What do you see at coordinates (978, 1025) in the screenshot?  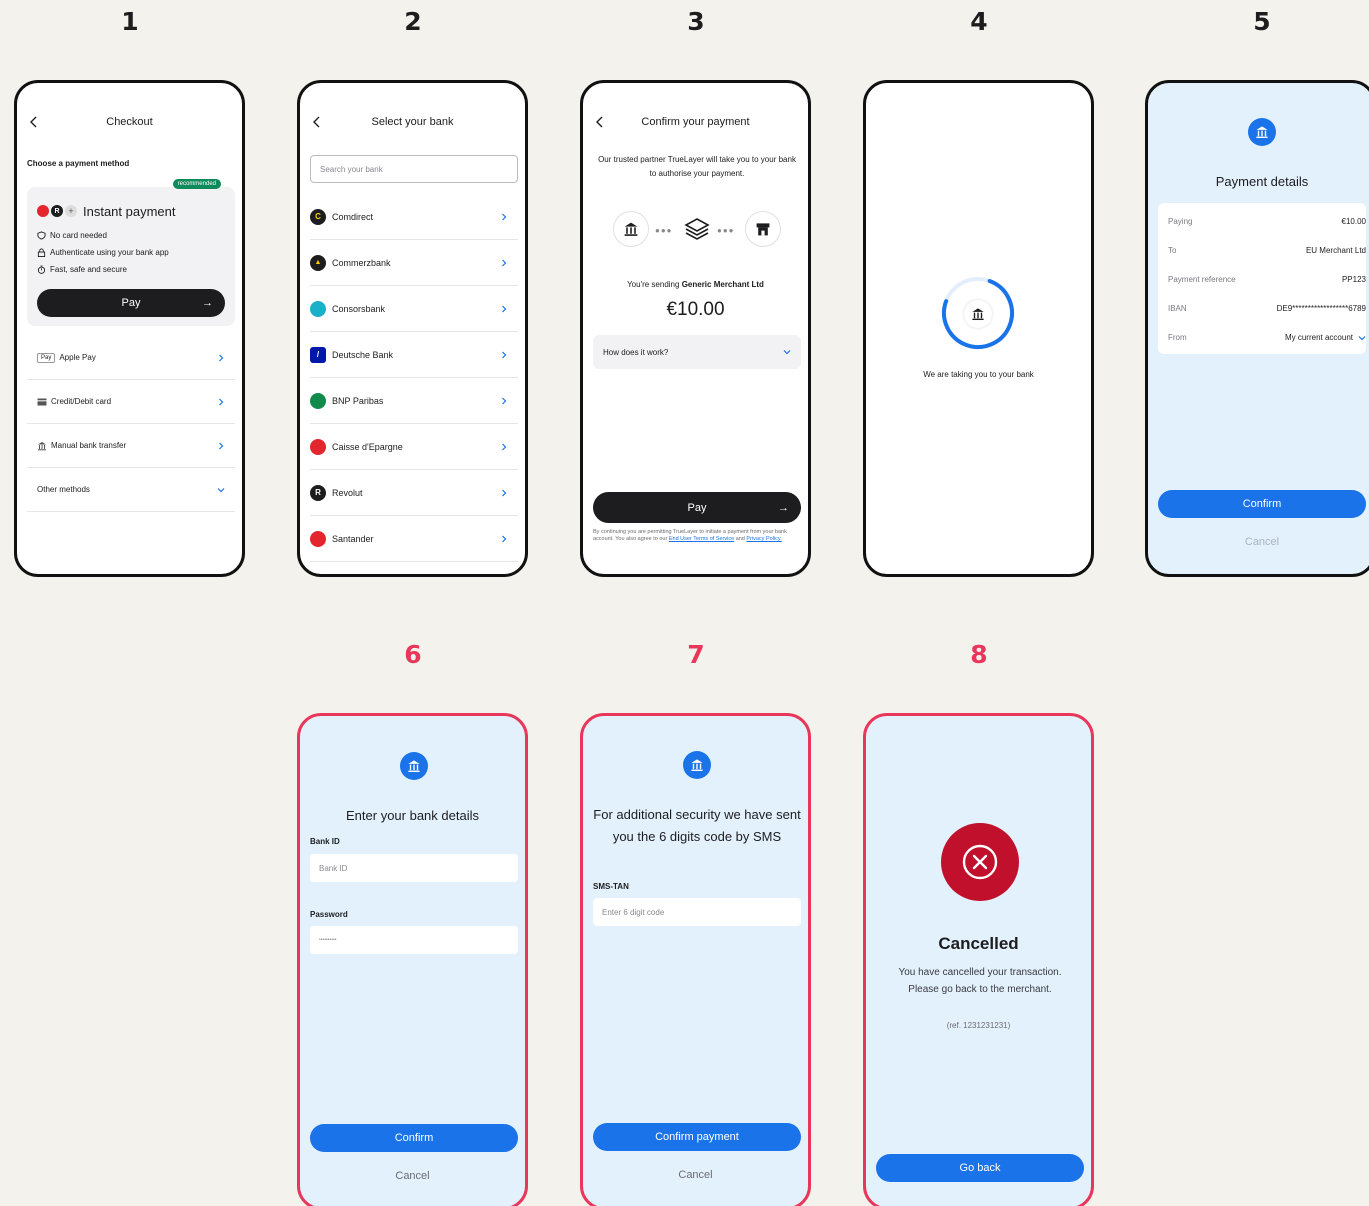 I see `reference-text: (ref. 1231231231)` at bounding box center [978, 1025].